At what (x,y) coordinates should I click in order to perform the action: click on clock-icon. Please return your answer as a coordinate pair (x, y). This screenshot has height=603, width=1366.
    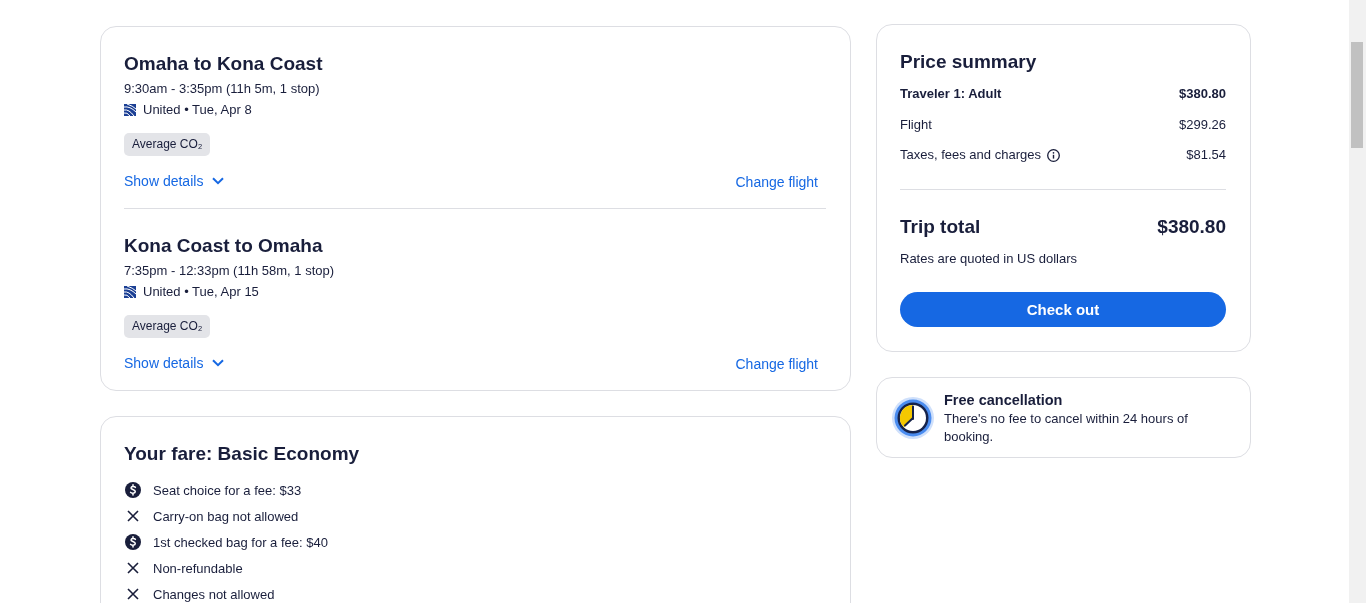
    Looking at the image, I should click on (913, 418).